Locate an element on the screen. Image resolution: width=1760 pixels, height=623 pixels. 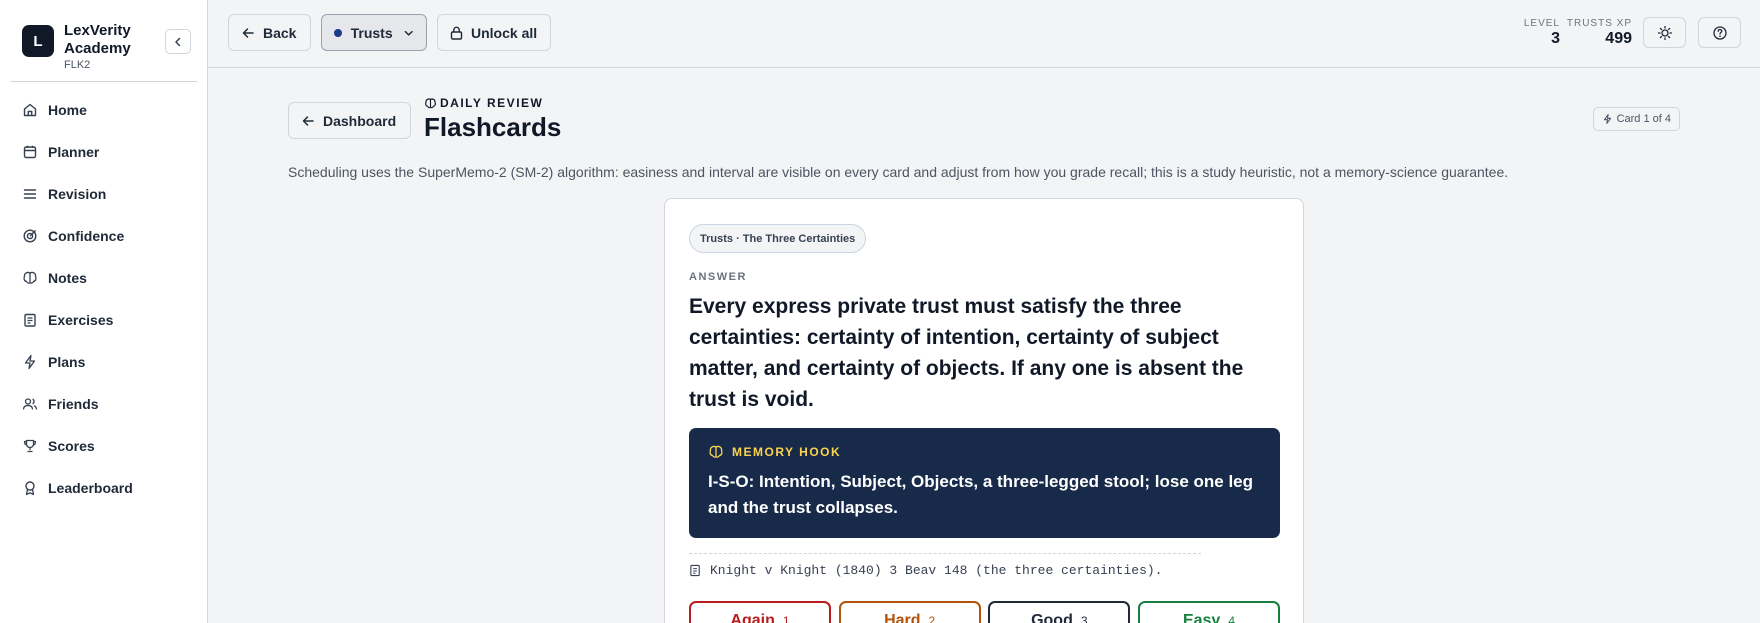
level-stat: LEVEL 3 is located at coordinates (1542, 33).